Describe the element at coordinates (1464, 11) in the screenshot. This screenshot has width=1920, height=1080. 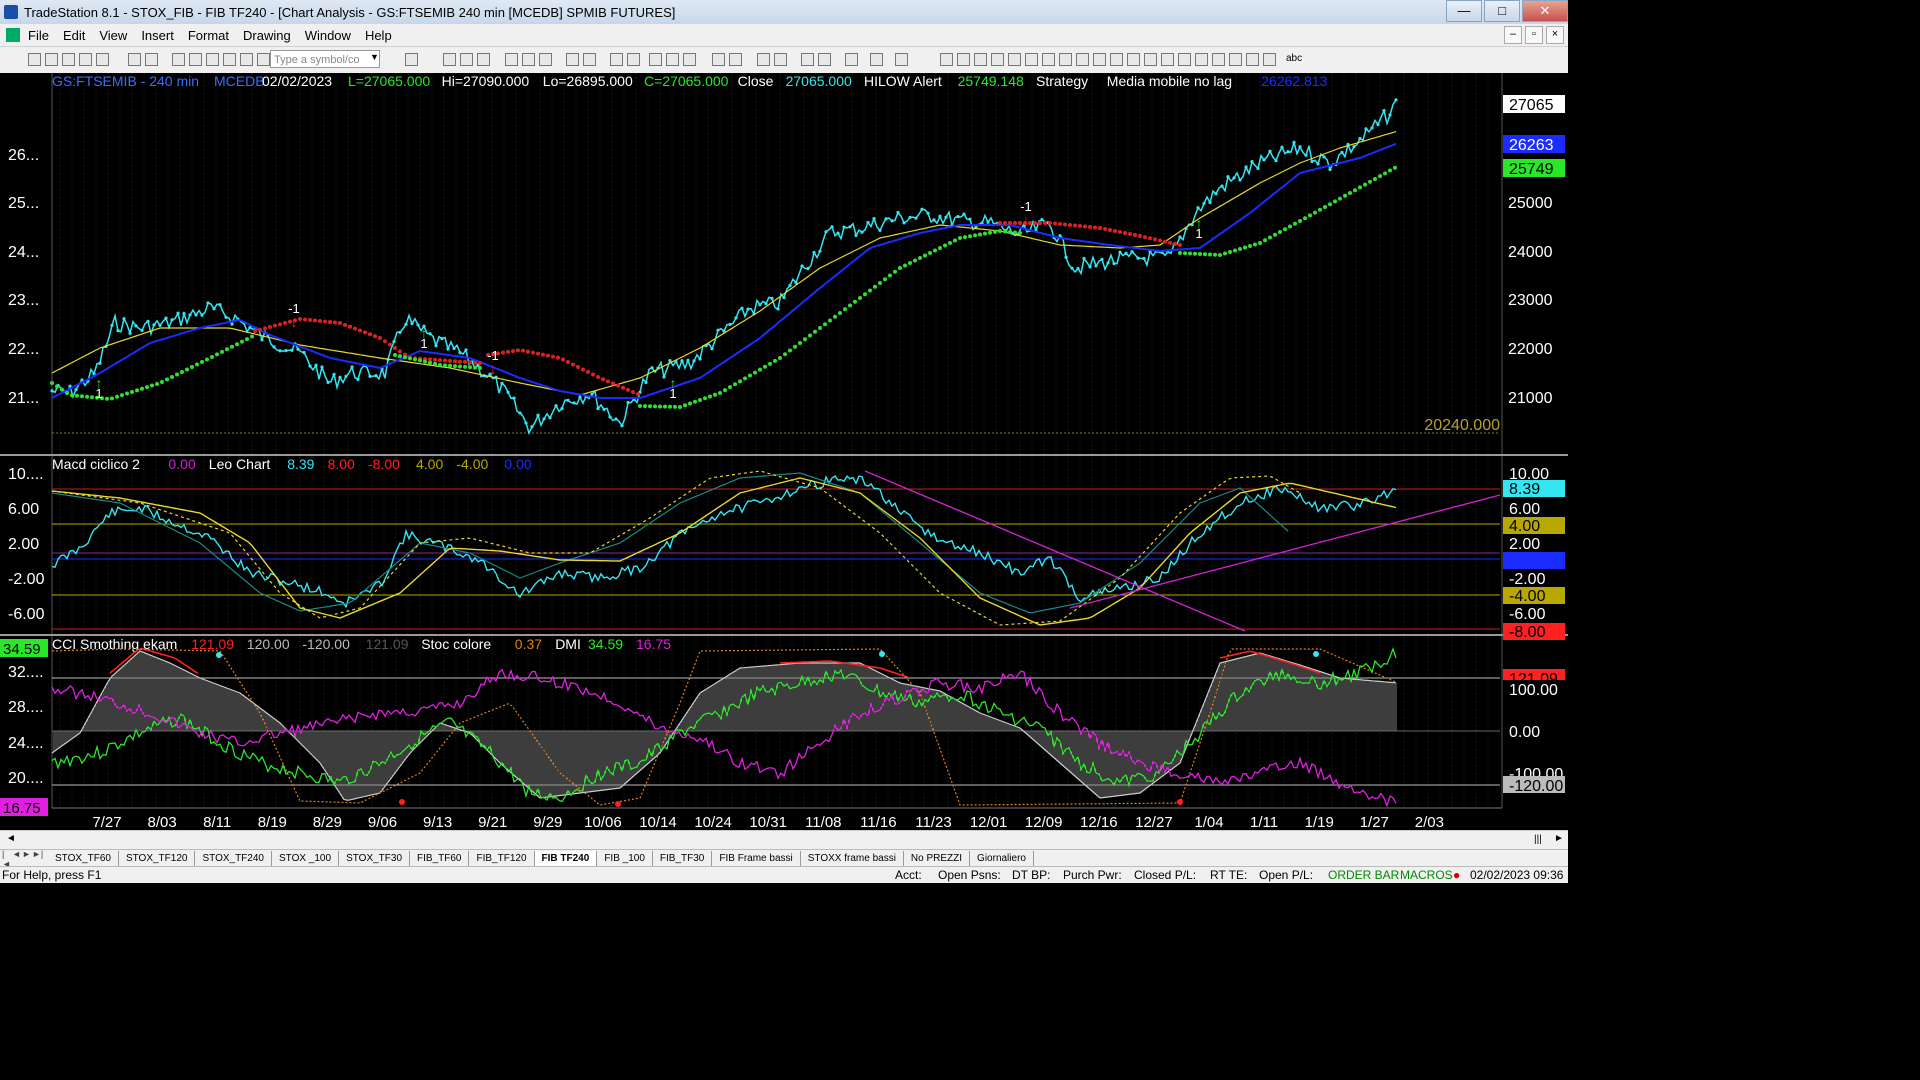
I see `minimize-button: —` at that location.